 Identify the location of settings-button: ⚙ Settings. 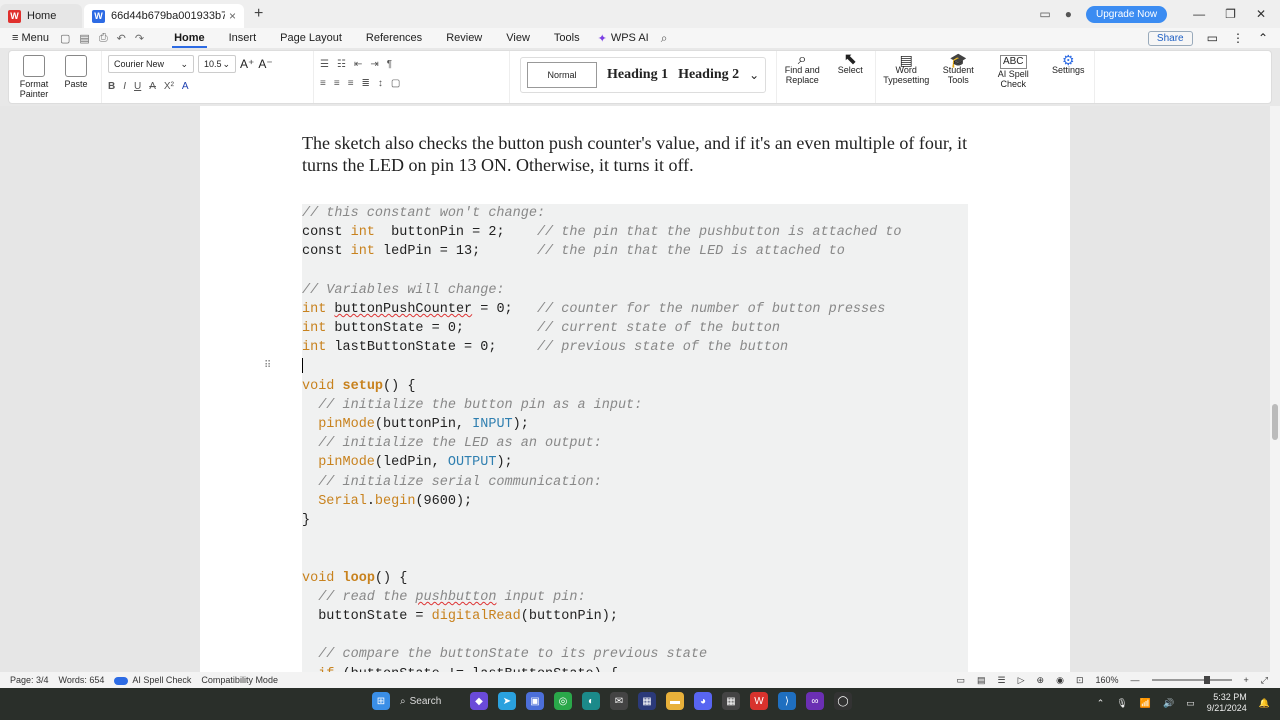
(1068, 64).